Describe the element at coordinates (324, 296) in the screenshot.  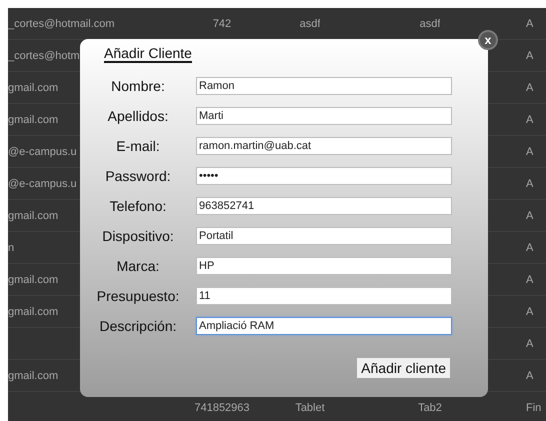
I see `input-field: 11` at that location.